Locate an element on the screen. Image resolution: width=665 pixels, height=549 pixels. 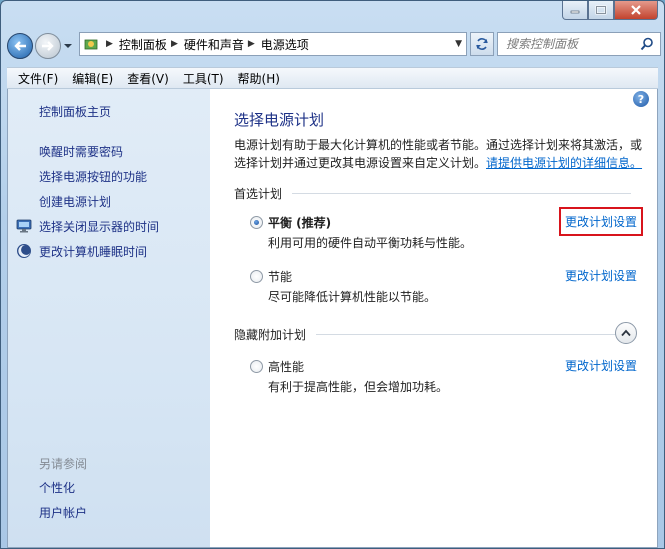
sidebar-link-sleep-time: 更改计算机睡眠时间 is located at coordinates (109, 251).